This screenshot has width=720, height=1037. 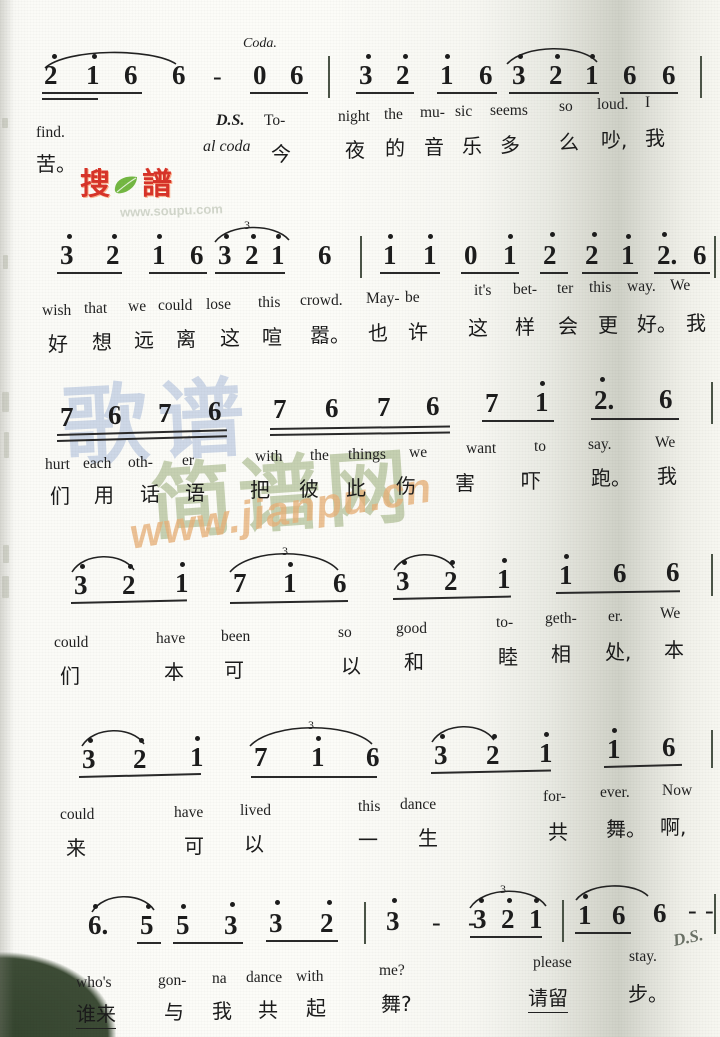 I want to click on soupu-logo: 搜 譜, so click(x=126, y=185).